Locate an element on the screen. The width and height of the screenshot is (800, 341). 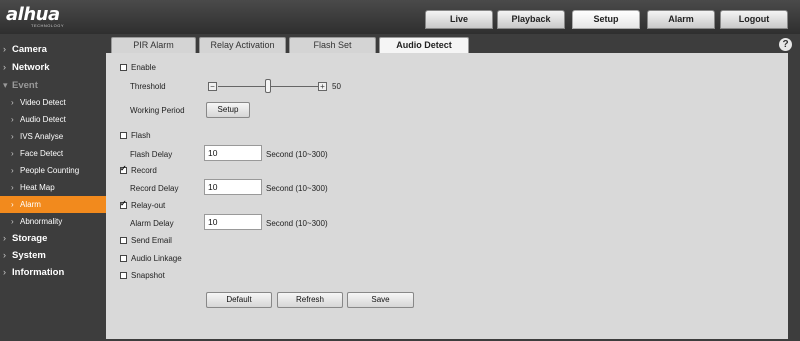
default-button: Default is located at coordinates (239, 300).